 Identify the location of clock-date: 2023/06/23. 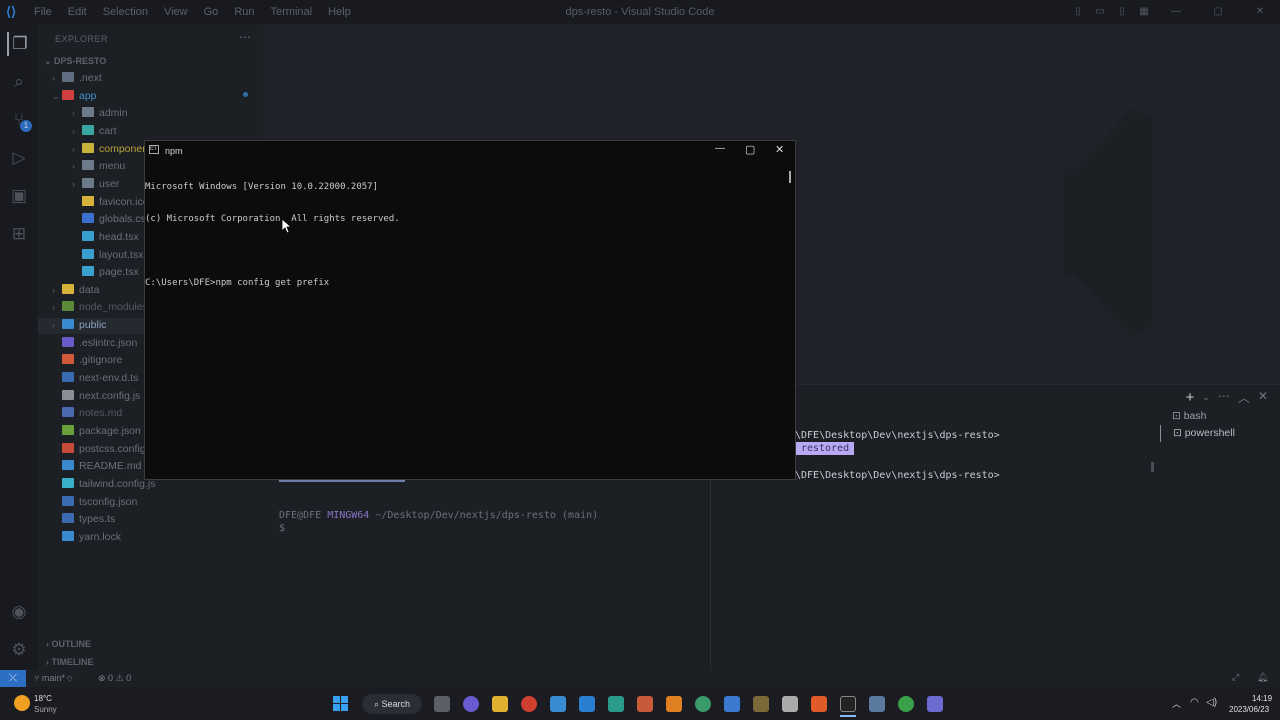
(1249, 709).